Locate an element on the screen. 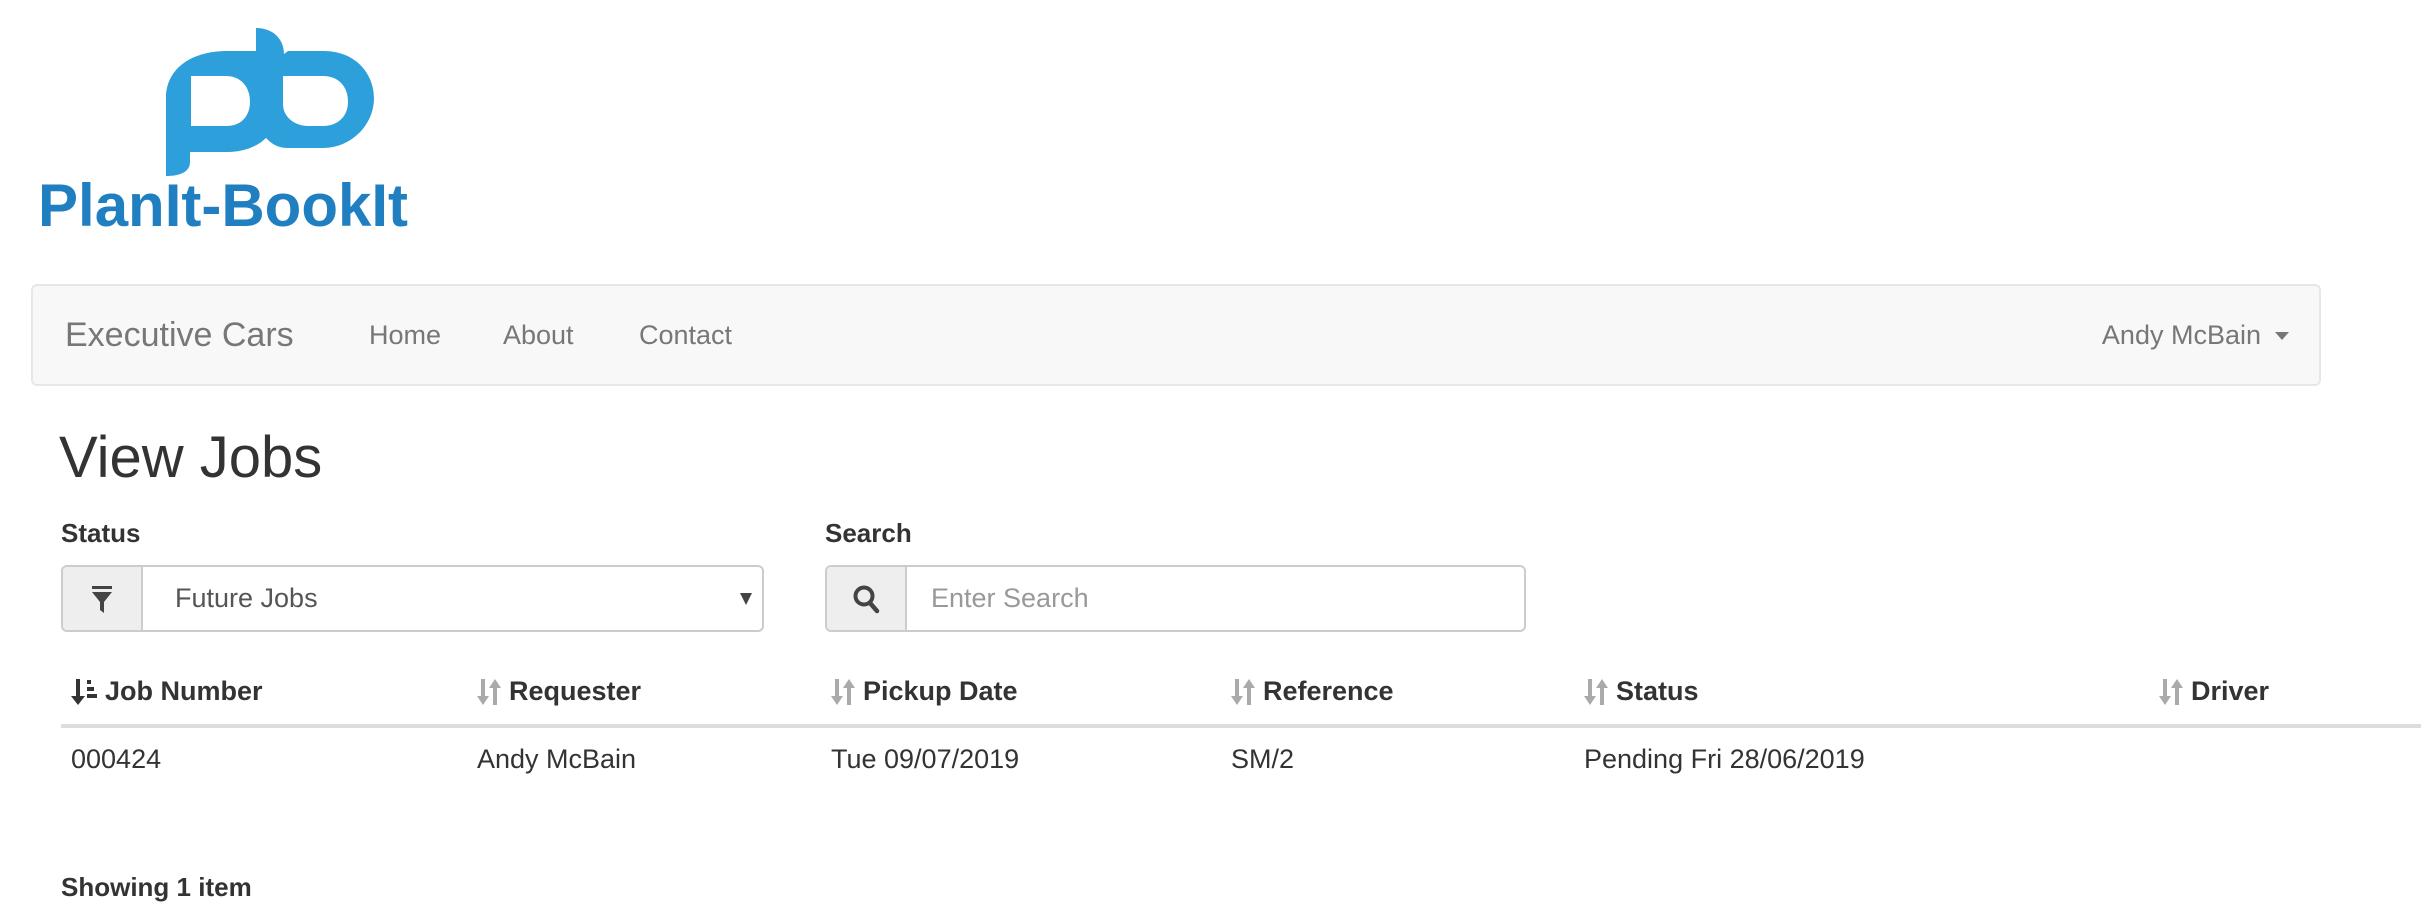 The height and width of the screenshot is (908, 2432). cell-pickup-date: Tue 09/07/2019 is located at coordinates (925, 759).